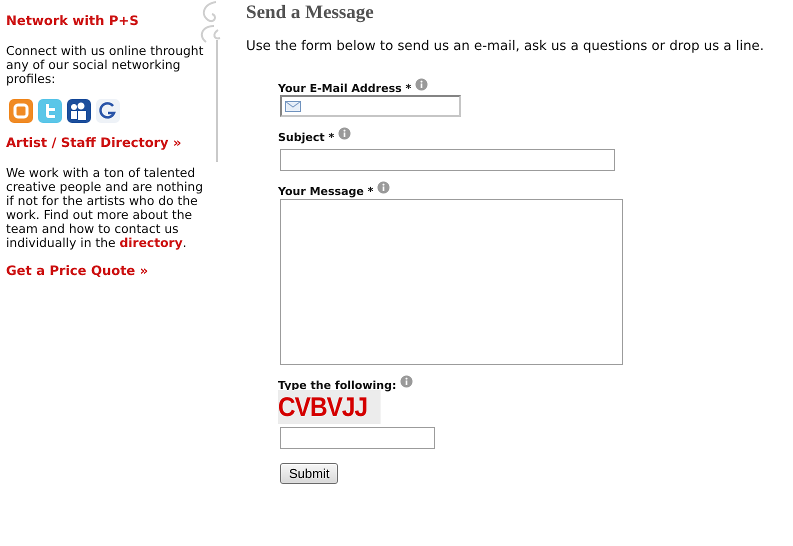  I want to click on people-icon, so click(79, 111).